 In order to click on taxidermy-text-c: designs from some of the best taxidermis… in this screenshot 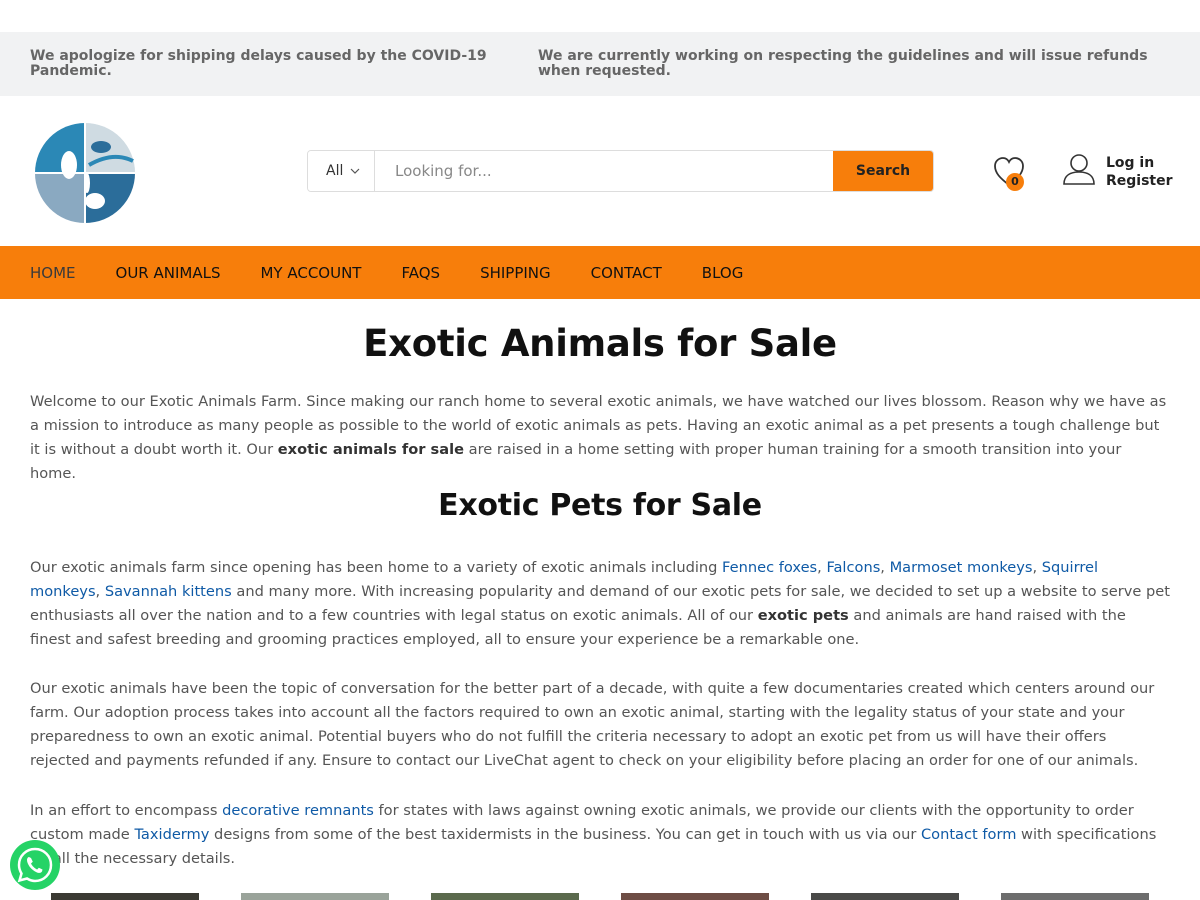, I will do `click(565, 834)`.